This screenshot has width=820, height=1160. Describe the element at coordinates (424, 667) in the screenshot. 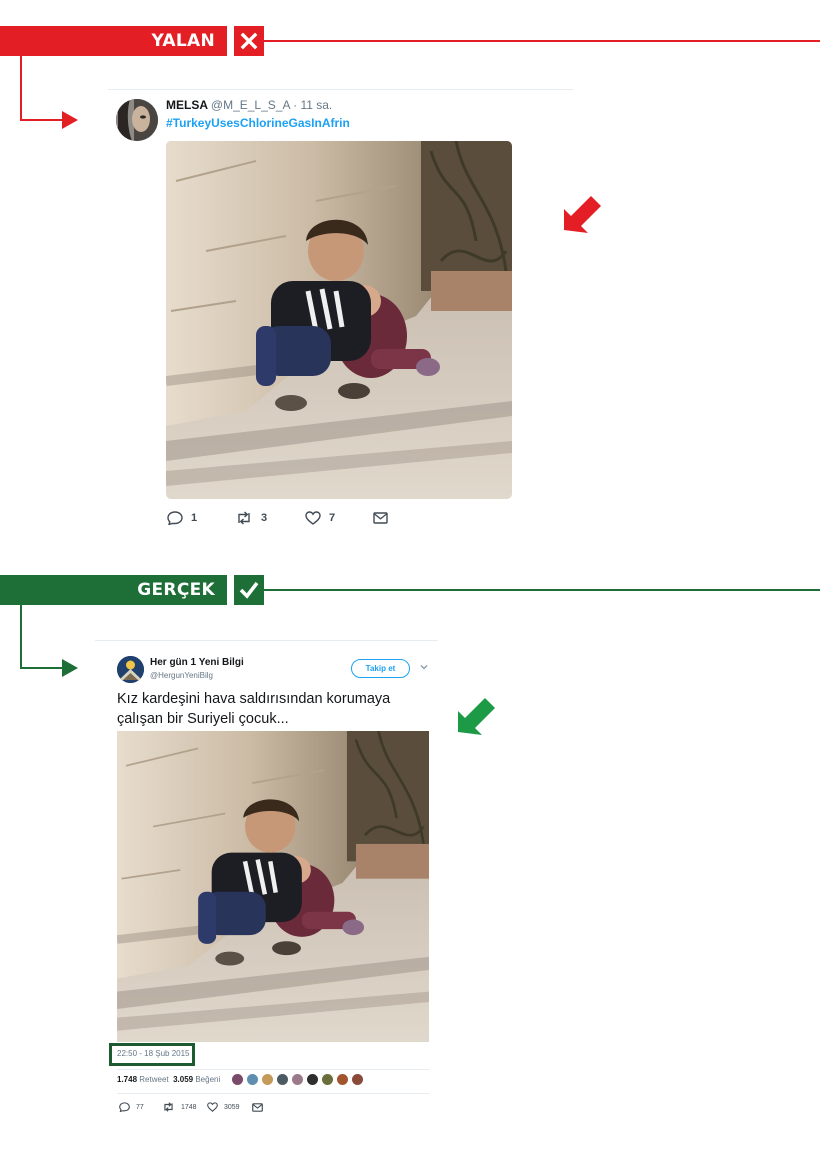

I see `chevron-down-icon` at that location.